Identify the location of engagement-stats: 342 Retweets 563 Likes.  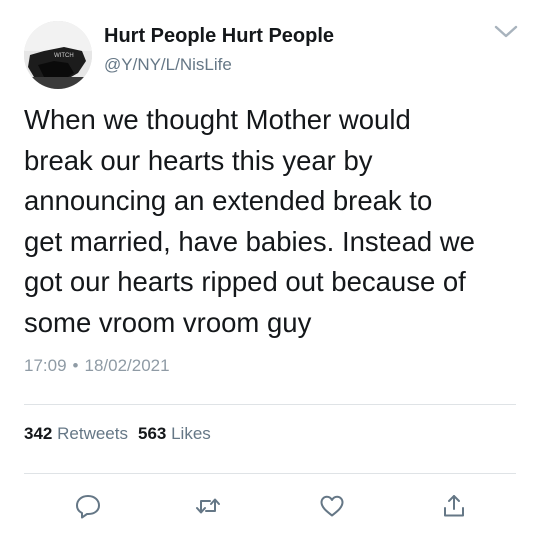
(117, 434).